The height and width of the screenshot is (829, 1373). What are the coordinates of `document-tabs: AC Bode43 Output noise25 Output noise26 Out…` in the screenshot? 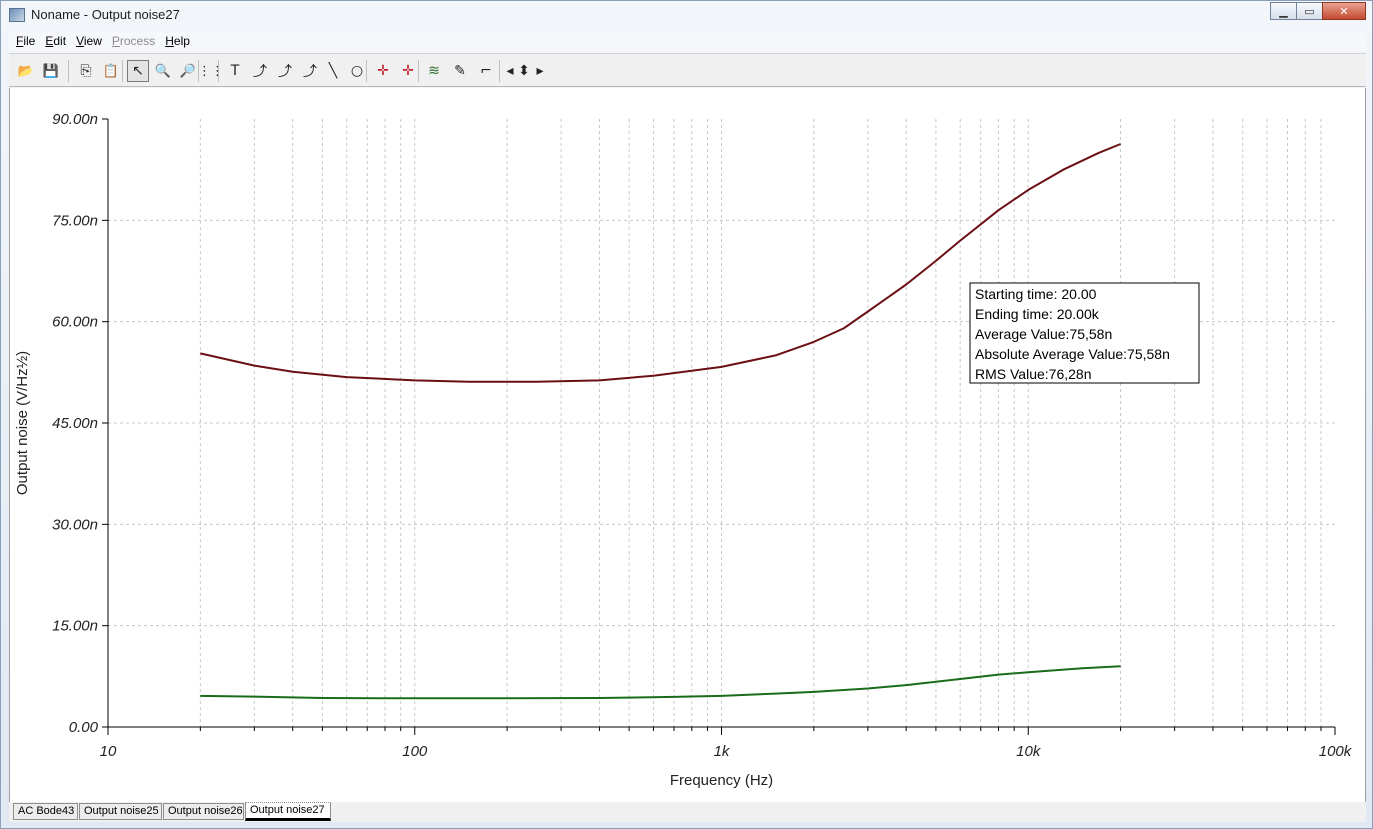 It's located at (687, 812).